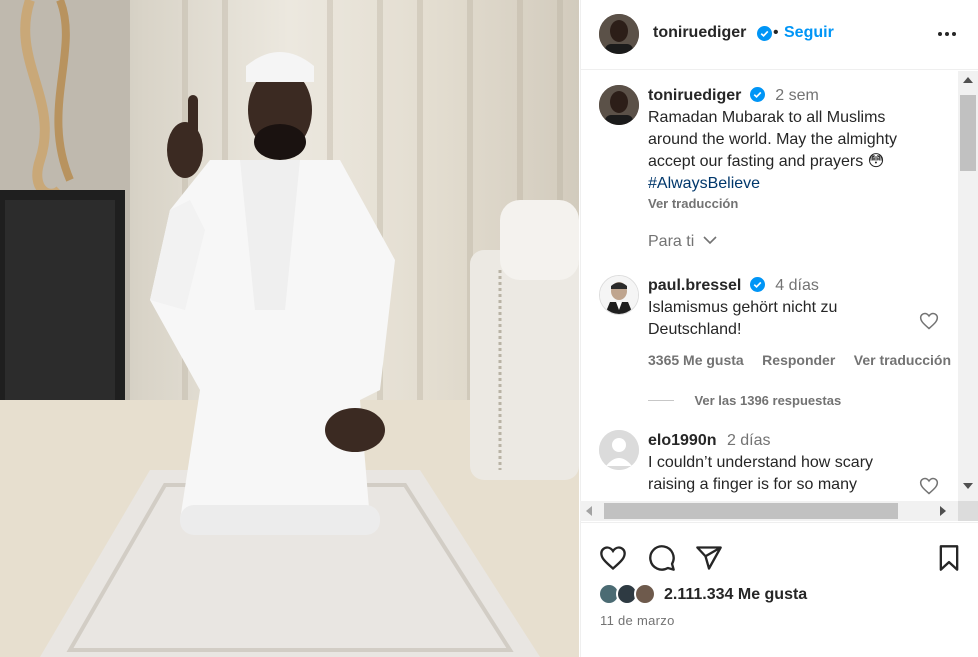 The width and height of the screenshot is (978, 657). What do you see at coordinates (699, 33) in the screenshot?
I see `author-username: toniruediger` at bounding box center [699, 33].